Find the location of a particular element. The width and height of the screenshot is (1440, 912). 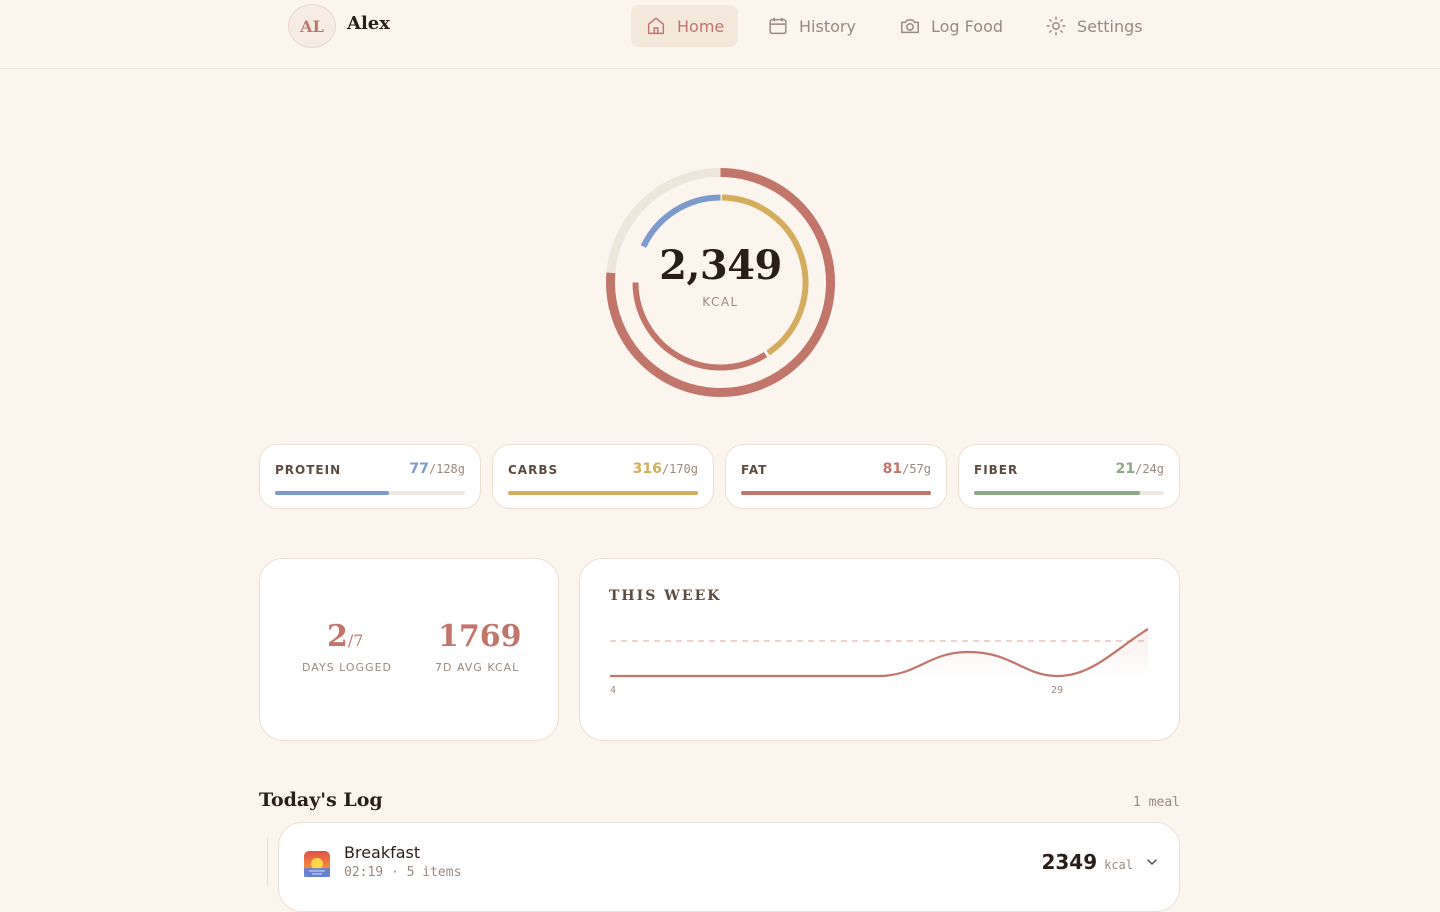

week-sparkline: 4 29 is located at coordinates (879, 662).